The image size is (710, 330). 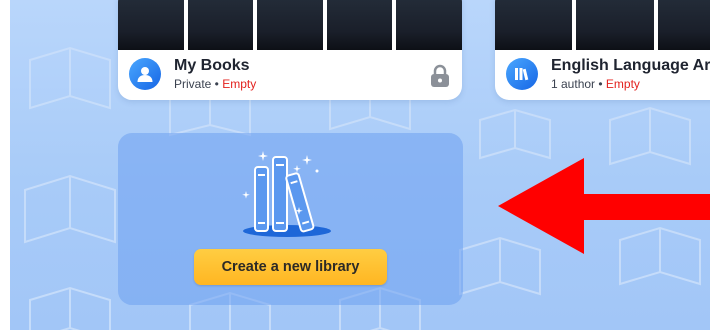 I want to click on create-library-button: Create a new library, so click(x=290, y=267).